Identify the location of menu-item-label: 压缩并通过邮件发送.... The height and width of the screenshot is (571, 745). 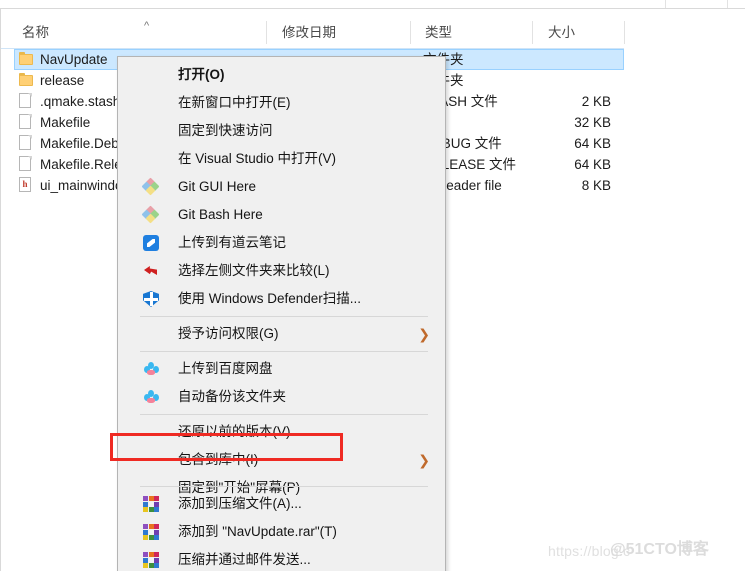
(244, 559).